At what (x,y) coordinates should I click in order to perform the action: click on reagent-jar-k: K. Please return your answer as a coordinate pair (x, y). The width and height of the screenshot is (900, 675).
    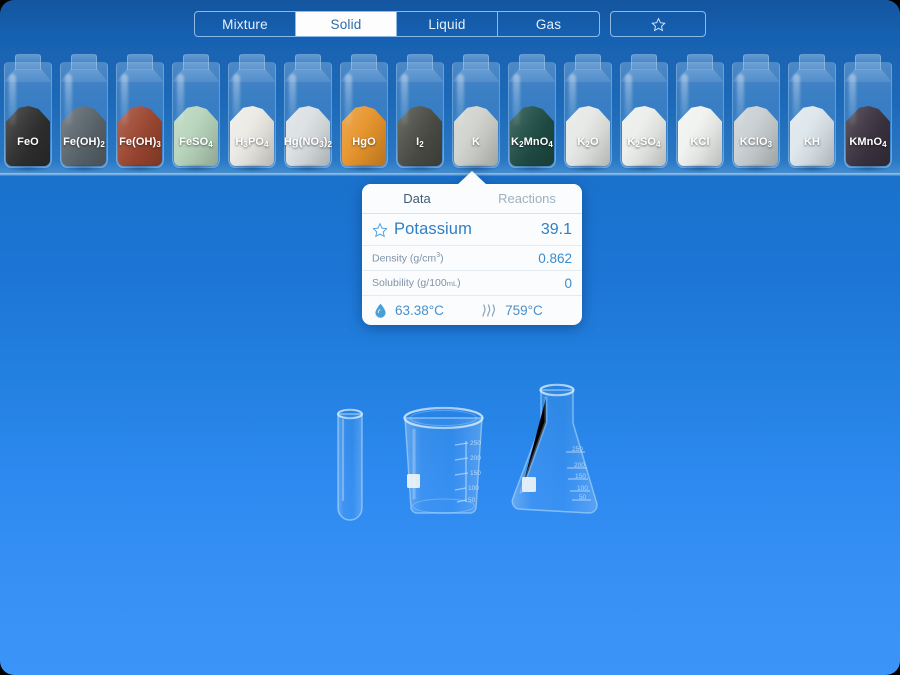
    Looking at the image, I should click on (476, 114).